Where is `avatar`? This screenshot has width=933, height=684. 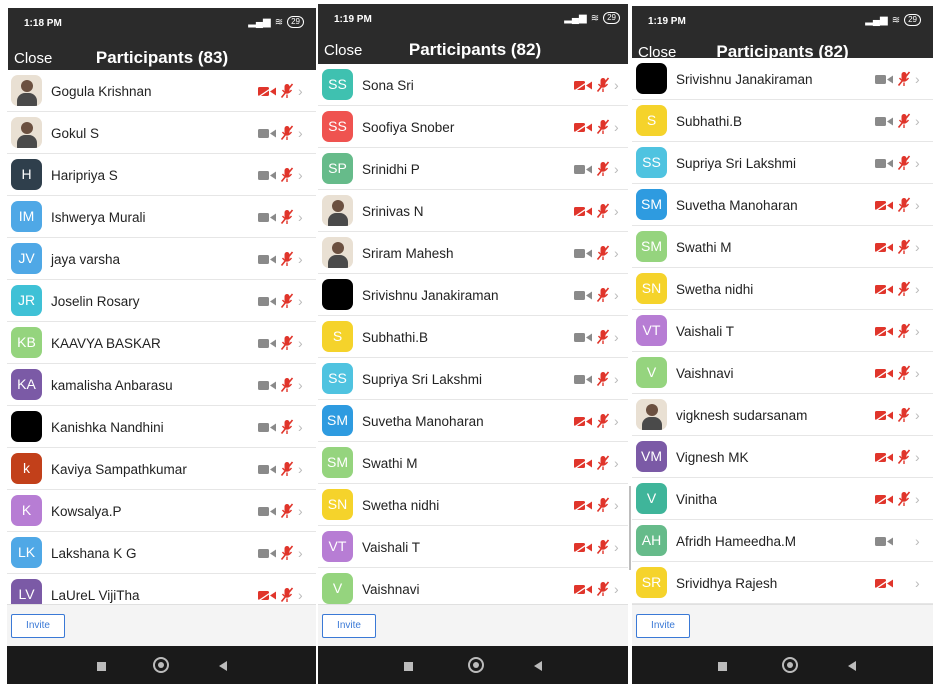
avatar is located at coordinates (337, 294).